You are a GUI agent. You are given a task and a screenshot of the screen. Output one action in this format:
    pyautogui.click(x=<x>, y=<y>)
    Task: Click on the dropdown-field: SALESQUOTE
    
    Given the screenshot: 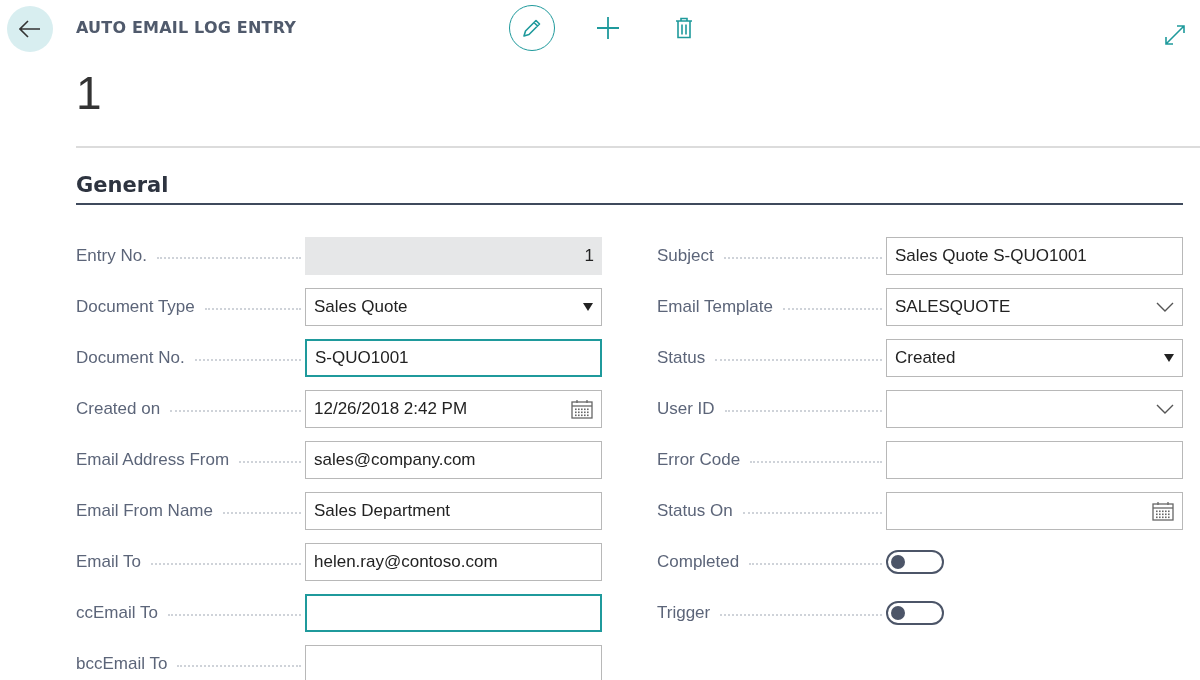 What is the action you would take?
    pyautogui.click(x=1034, y=306)
    